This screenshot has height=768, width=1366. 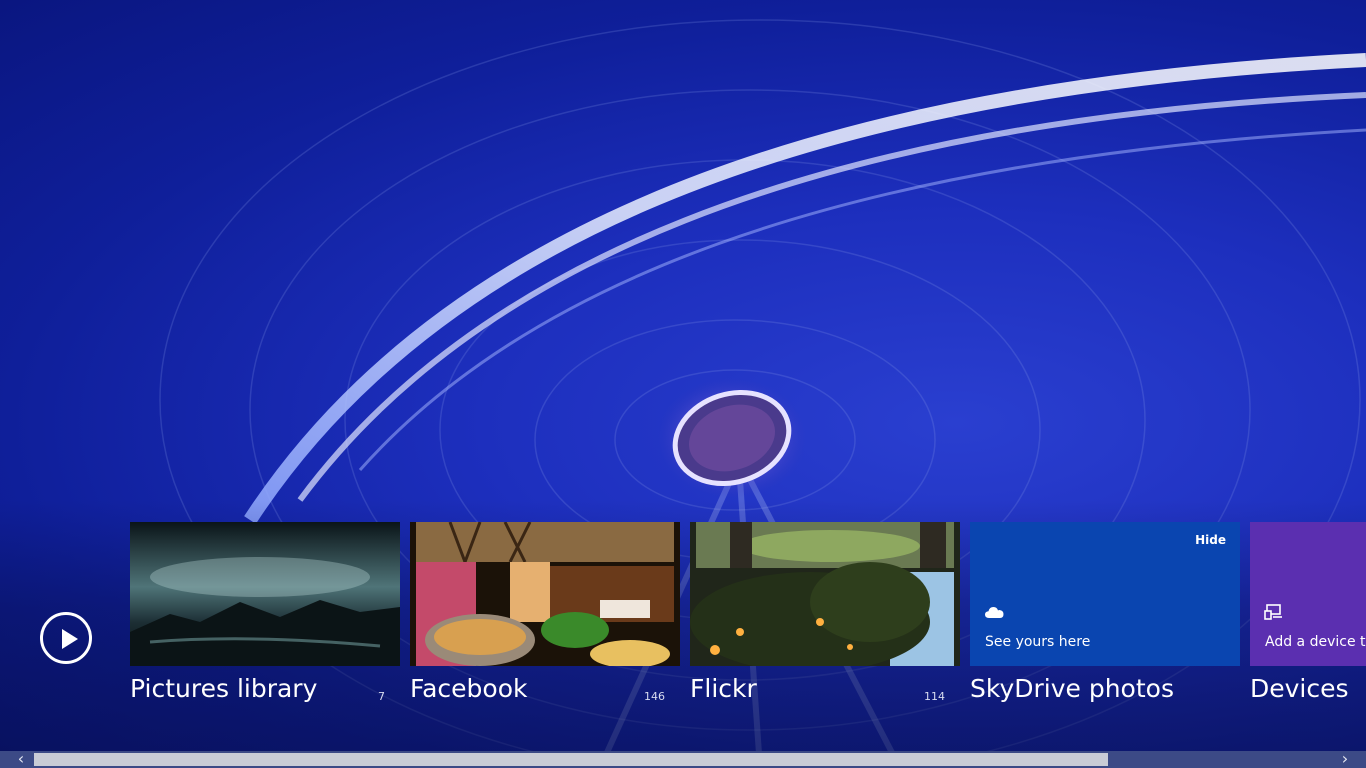 I want to click on tile-pictures-library, so click(x=265, y=594).